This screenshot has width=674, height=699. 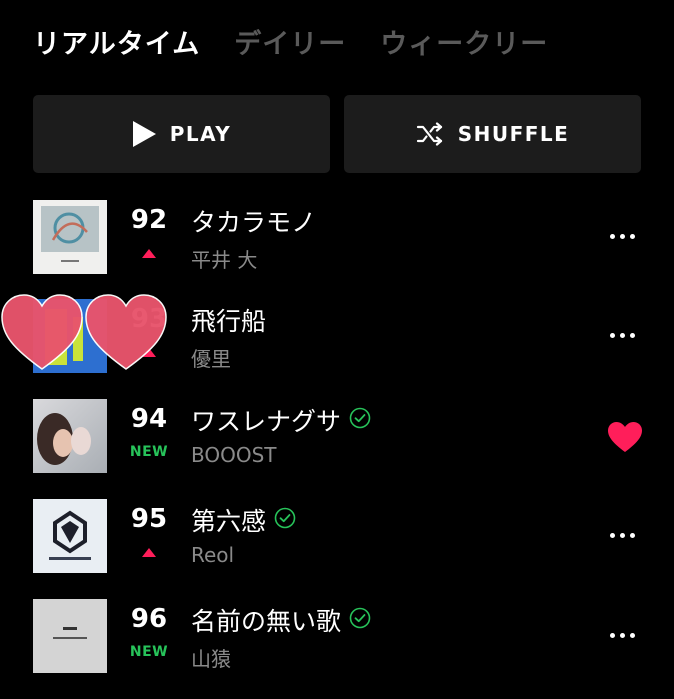 What do you see at coordinates (234, 455) in the screenshot?
I see `track-artist: BOOOST` at bounding box center [234, 455].